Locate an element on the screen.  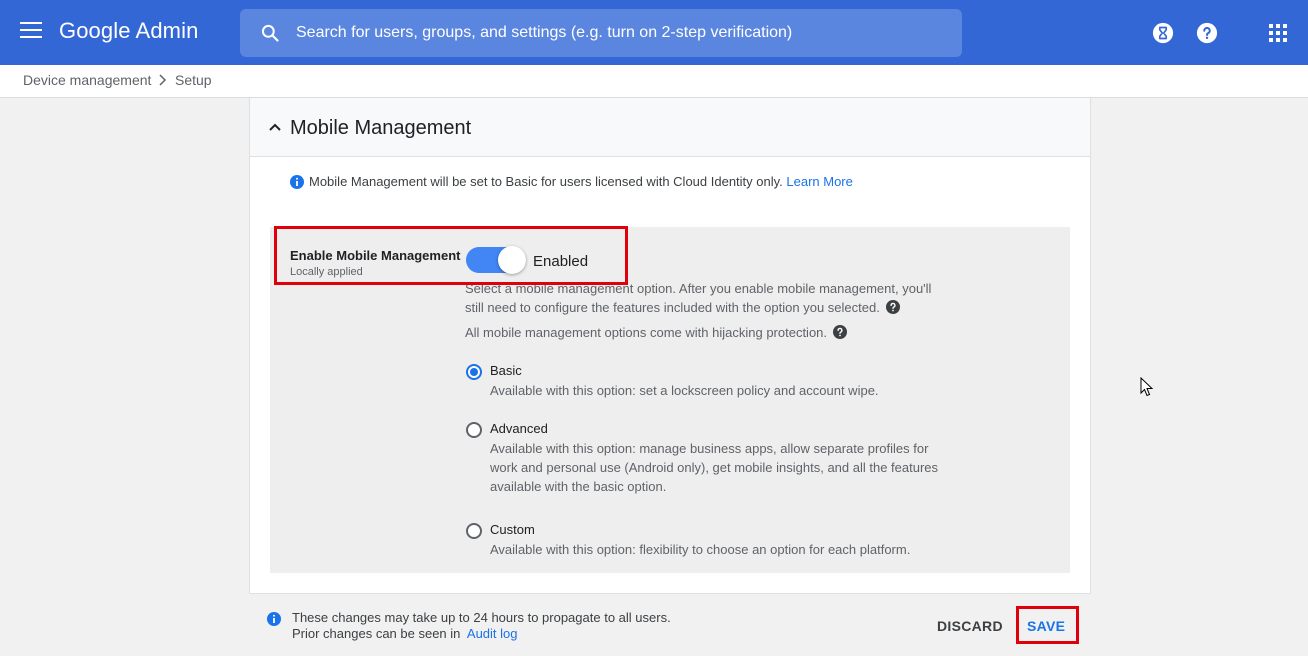
chevron-up-icon is located at coordinates (275, 127).